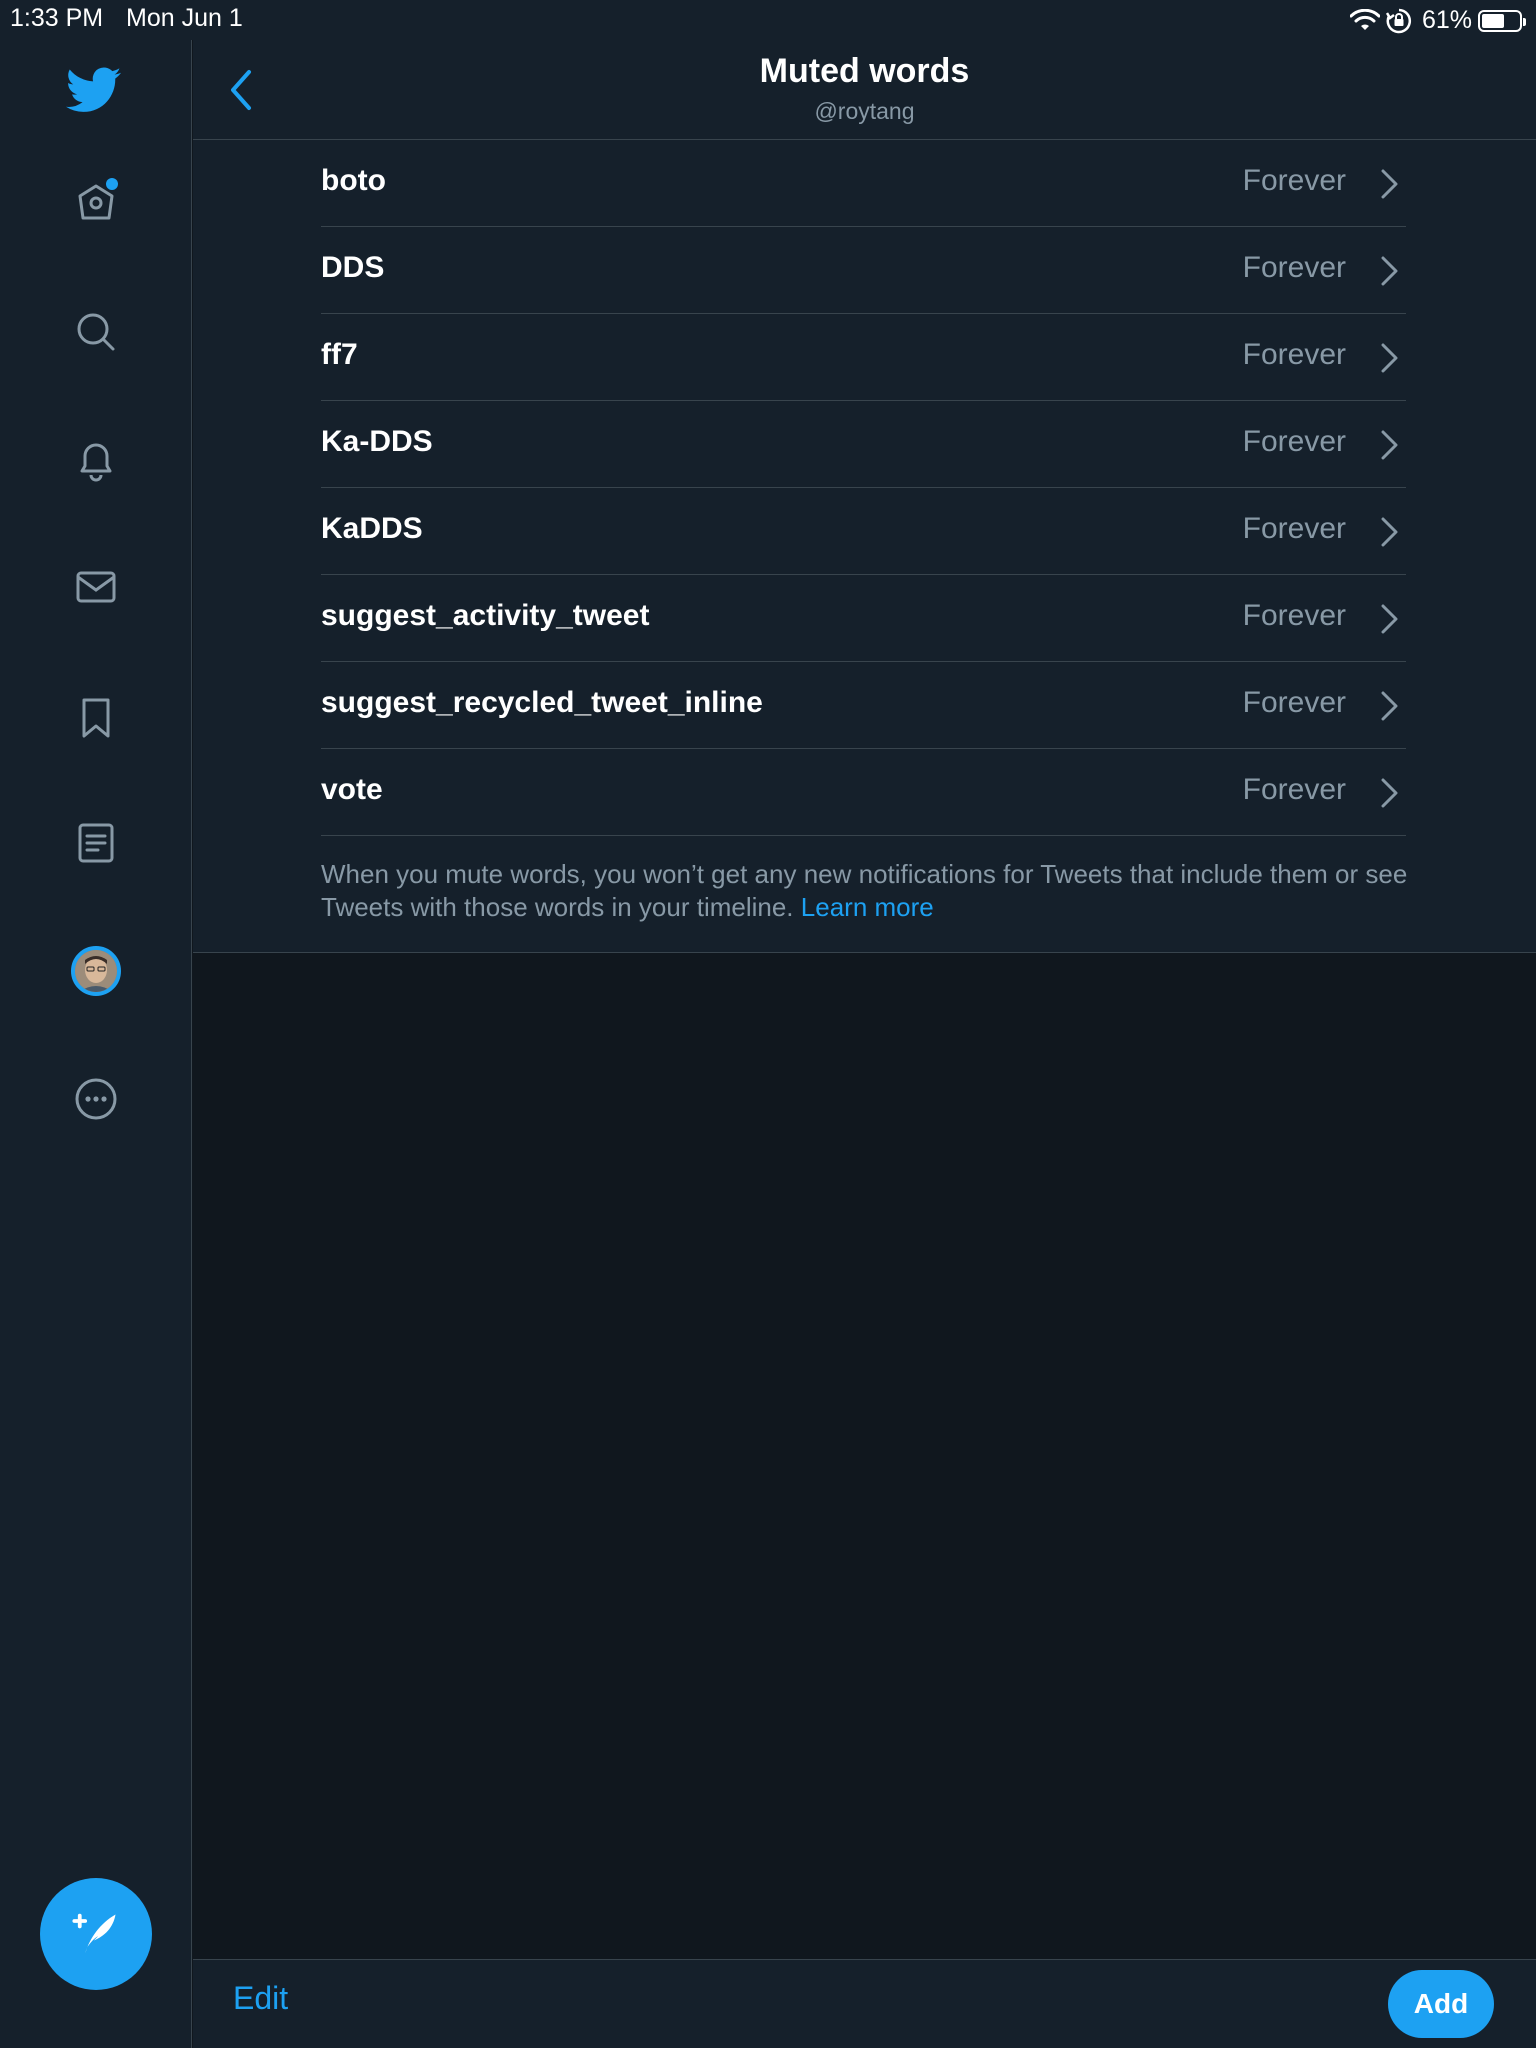  Describe the element at coordinates (260, 1998) in the screenshot. I see `edit-button: Edit` at that location.